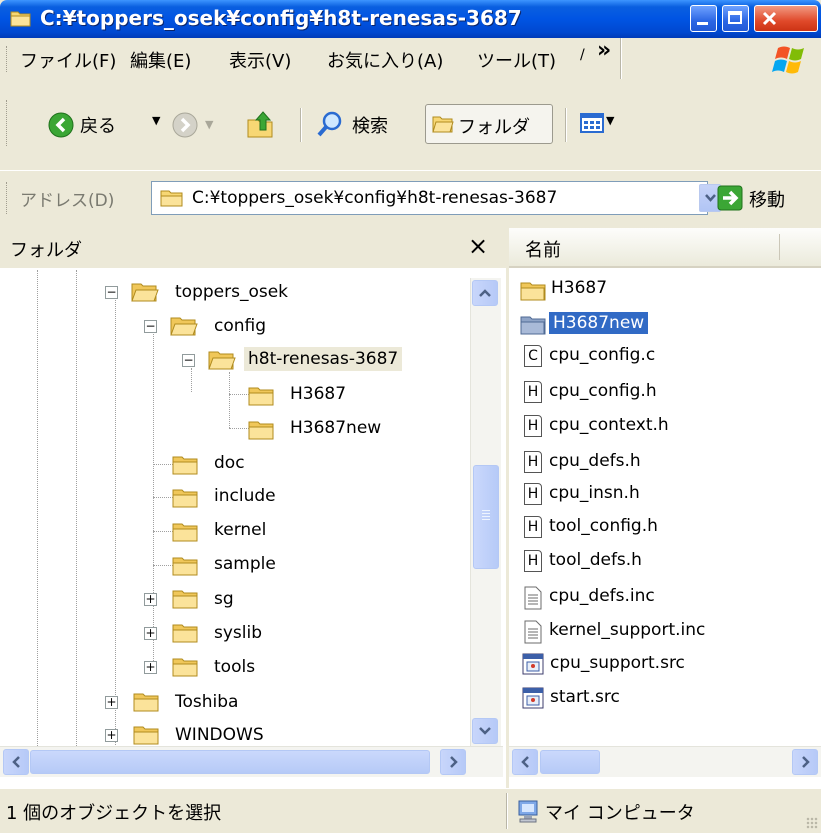 The image size is (821, 833). Describe the element at coordinates (370, 126) in the screenshot. I see `search-label: 検索` at that location.